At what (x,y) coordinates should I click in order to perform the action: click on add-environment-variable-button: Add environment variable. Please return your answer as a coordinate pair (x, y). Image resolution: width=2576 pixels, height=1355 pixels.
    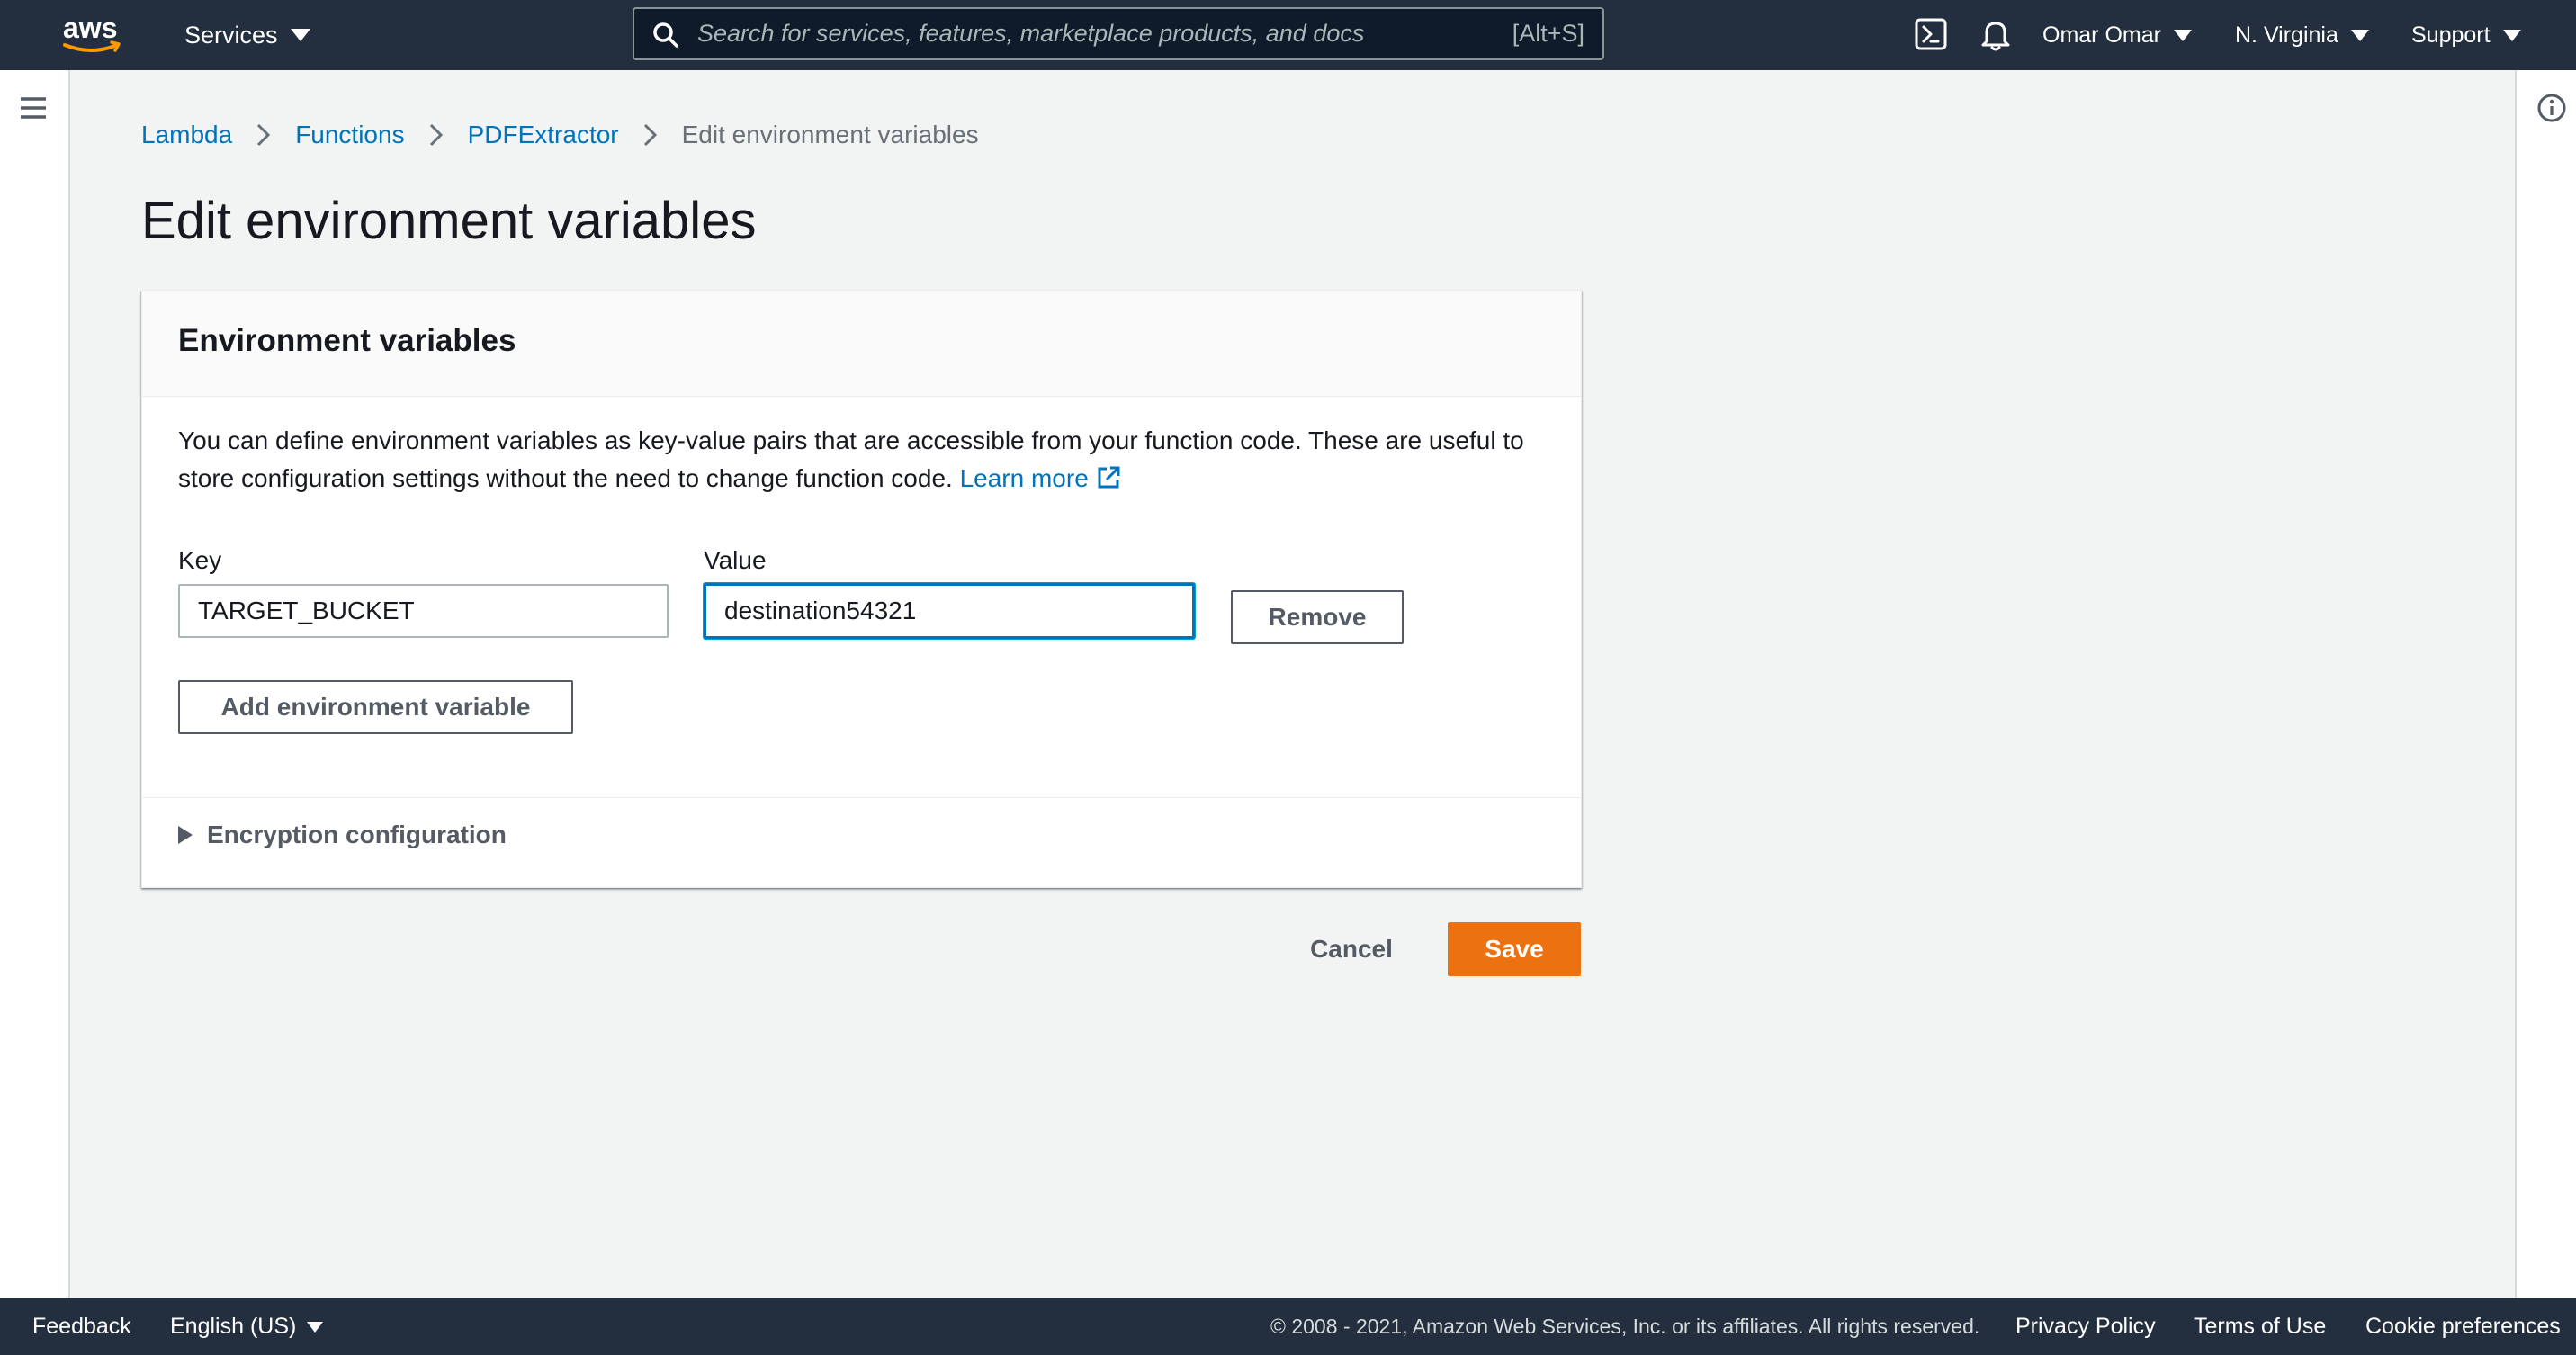
    Looking at the image, I should click on (376, 707).